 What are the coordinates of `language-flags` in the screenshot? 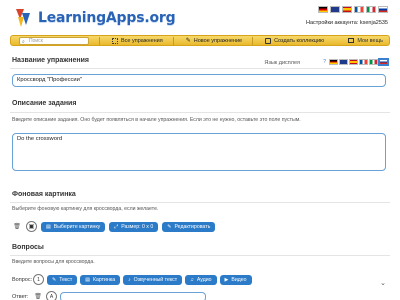 It's located at (353, 9).